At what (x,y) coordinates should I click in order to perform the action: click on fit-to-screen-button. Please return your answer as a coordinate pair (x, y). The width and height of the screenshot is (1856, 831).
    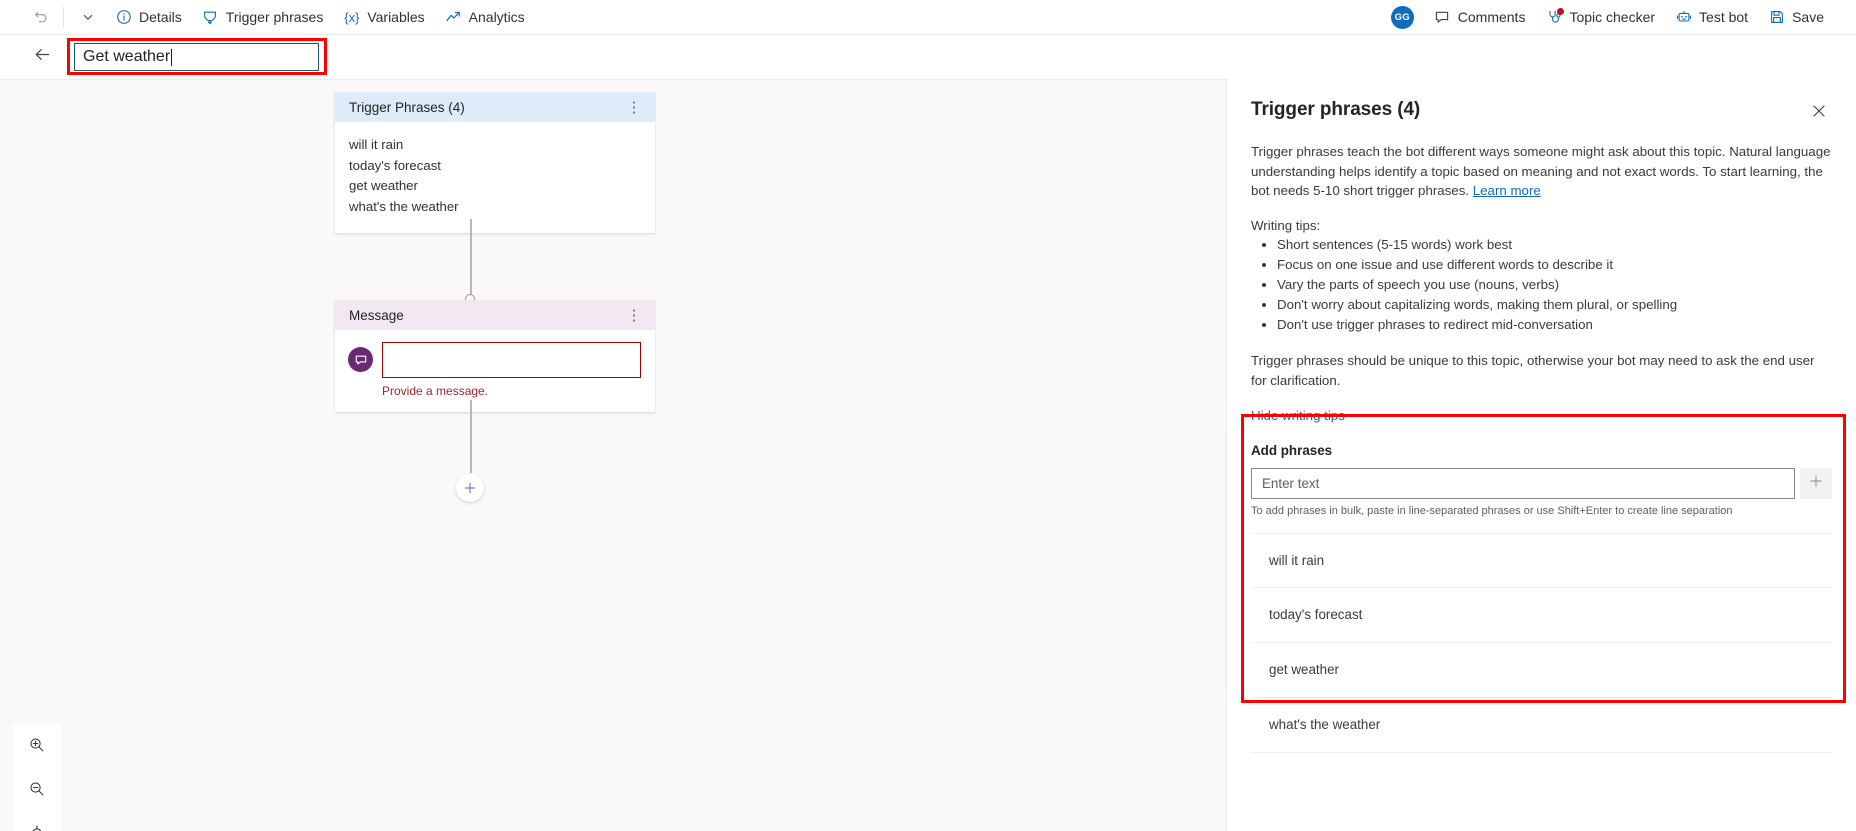
    Looking at the image, I should click on (37, 822).